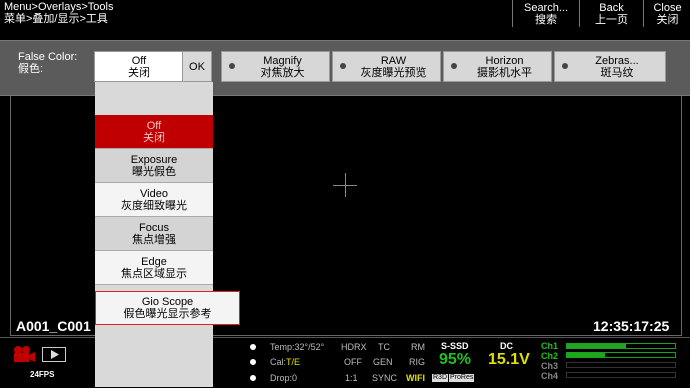  What do you see at coordinates (284, 378) in the screenshot?
I see `drop-readout: Drop:0` at bounding box center [284, 378].